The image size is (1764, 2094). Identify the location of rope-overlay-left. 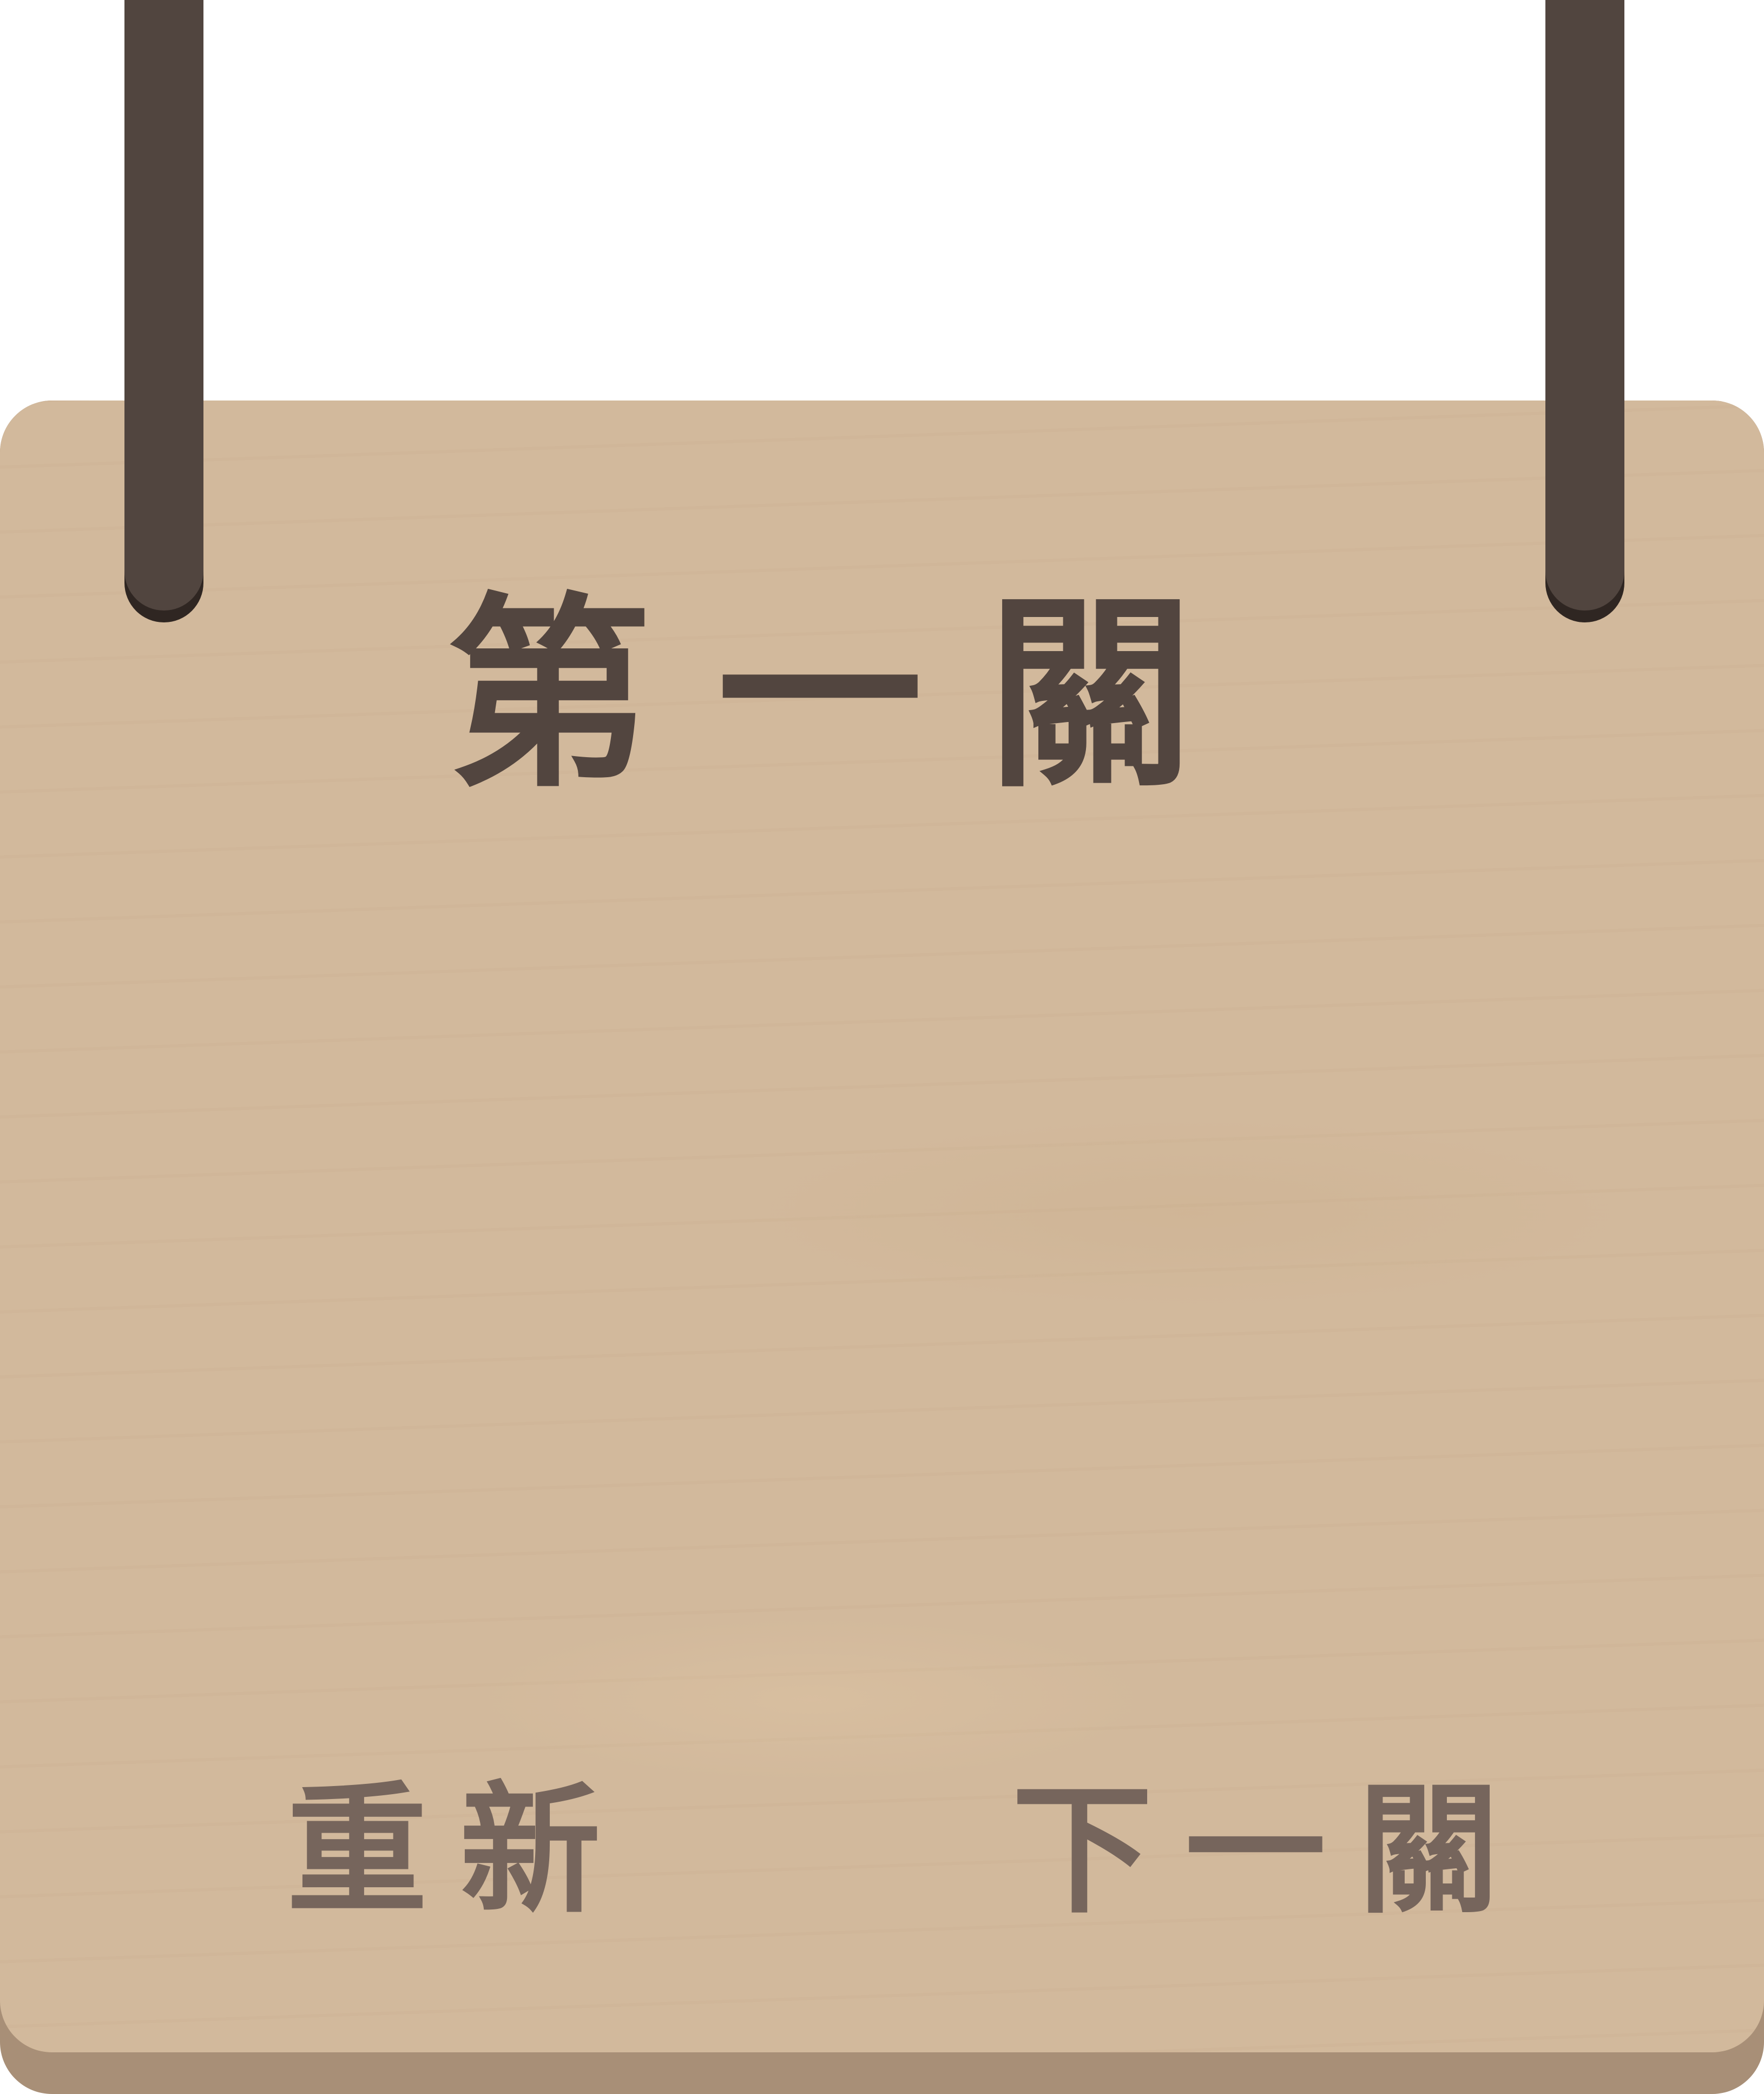
(163, 305).